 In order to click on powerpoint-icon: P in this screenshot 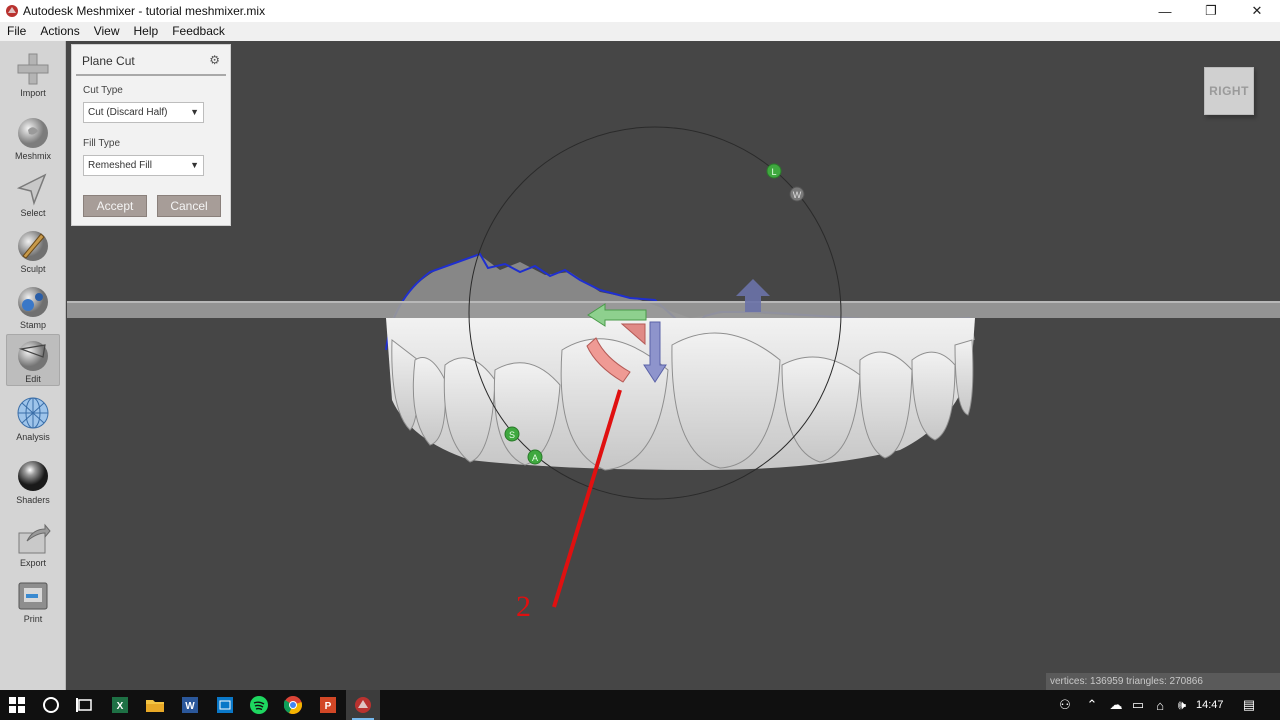, I will do `click(328, 705)`.